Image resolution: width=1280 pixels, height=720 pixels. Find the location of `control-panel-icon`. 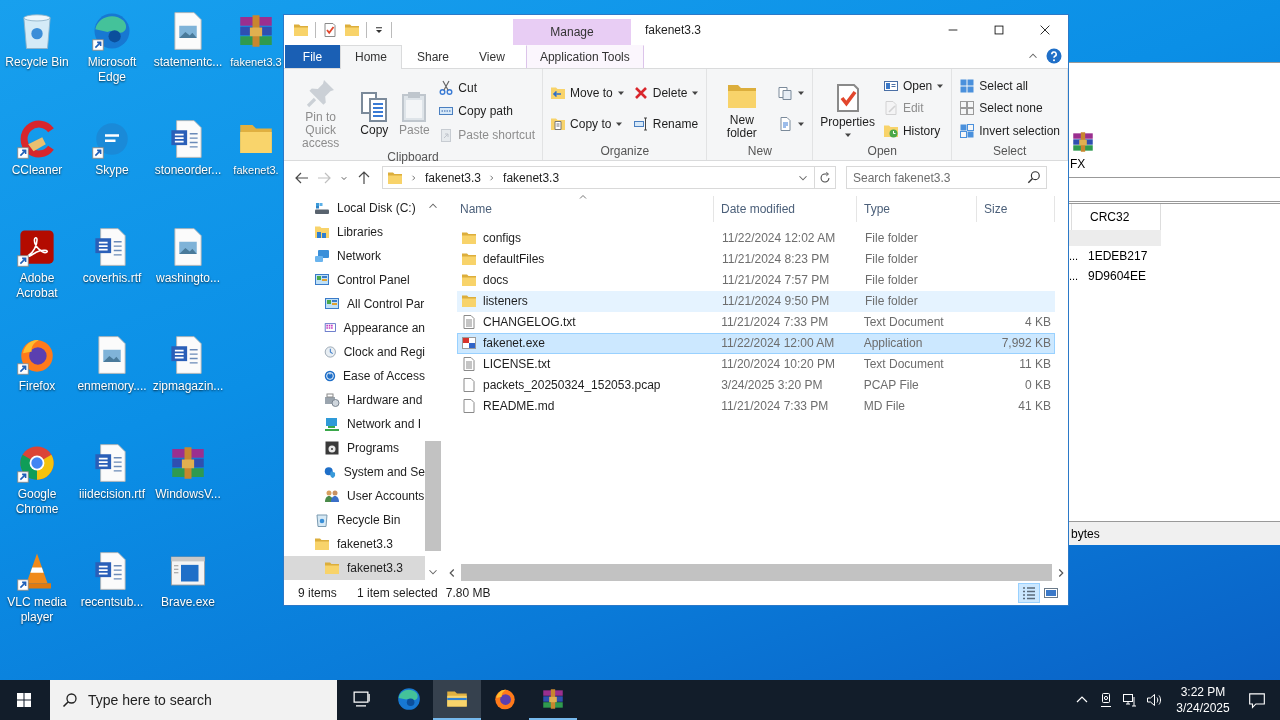

control-panel-icon is located at coordinates (332, 303).